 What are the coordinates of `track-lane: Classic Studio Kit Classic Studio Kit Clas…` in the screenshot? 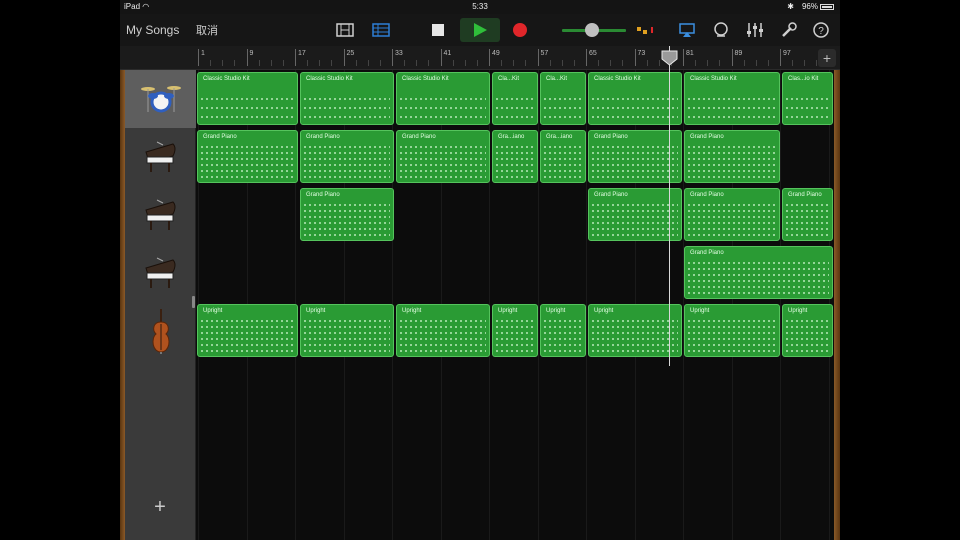 It's located at (515, 99).